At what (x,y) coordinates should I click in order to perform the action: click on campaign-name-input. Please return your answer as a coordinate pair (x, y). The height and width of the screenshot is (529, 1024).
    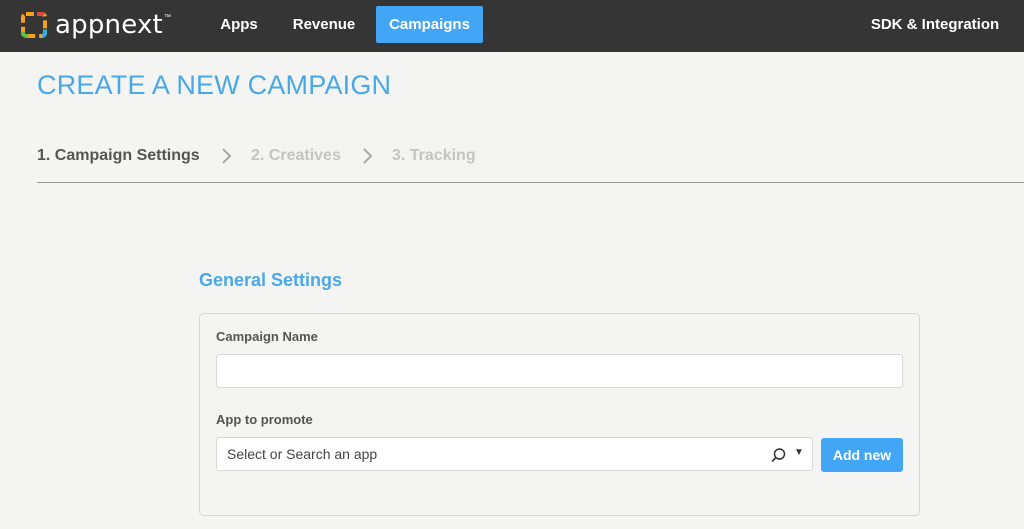
    Looking at the image, I should click on (559, 371).